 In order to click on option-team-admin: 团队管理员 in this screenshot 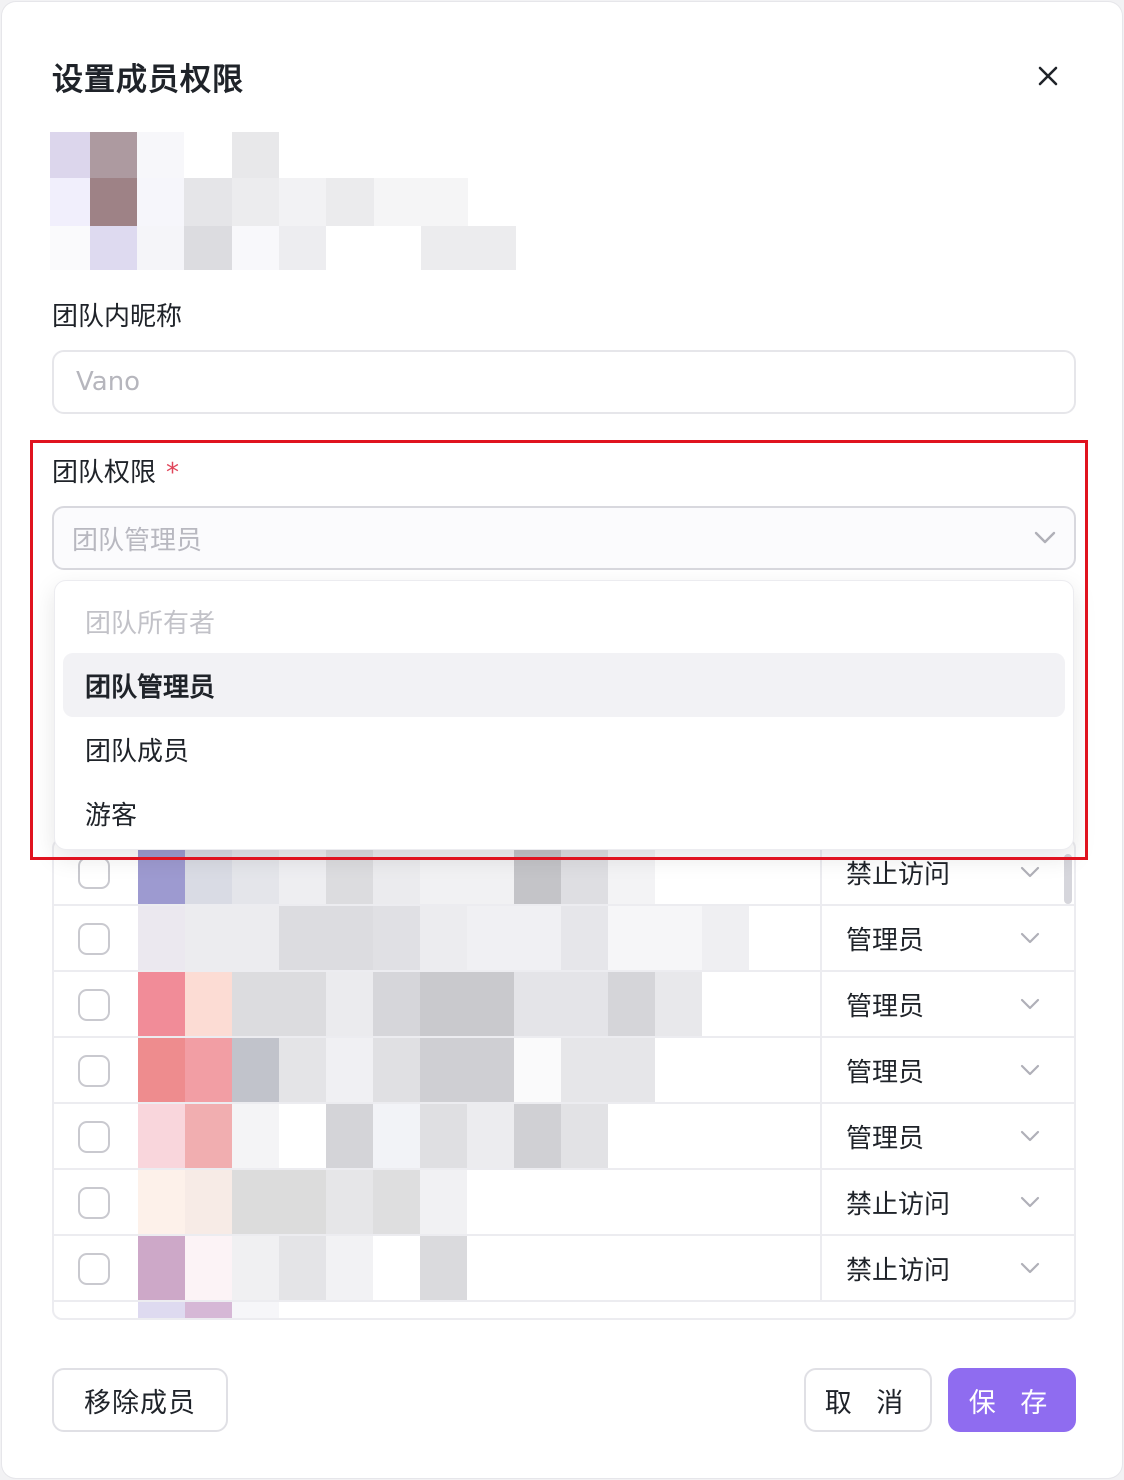, I will do `click(564, 685)`.